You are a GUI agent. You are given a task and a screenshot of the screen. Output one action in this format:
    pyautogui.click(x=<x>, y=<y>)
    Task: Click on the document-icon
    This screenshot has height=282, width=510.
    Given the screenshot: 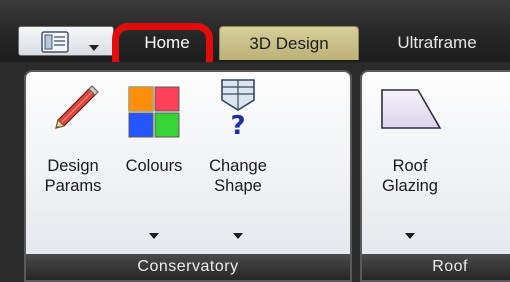 What is the action you would take?
    pyautogui.click(x=55, y=44)
    